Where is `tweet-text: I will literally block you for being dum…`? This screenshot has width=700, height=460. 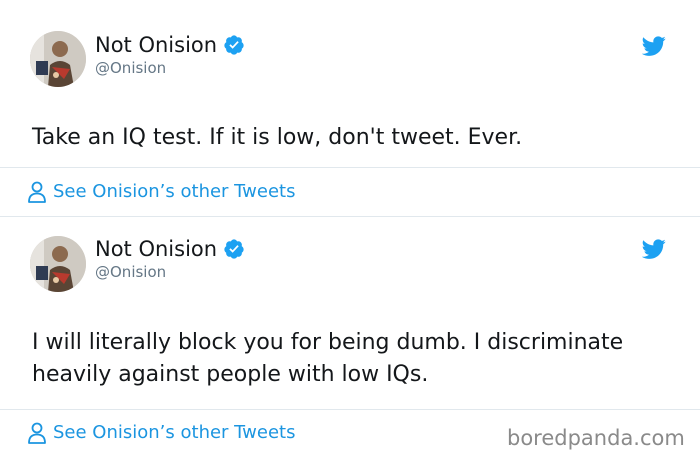 tweet-text: I will literally block you for being dum… is located at coordinates (328, 358).